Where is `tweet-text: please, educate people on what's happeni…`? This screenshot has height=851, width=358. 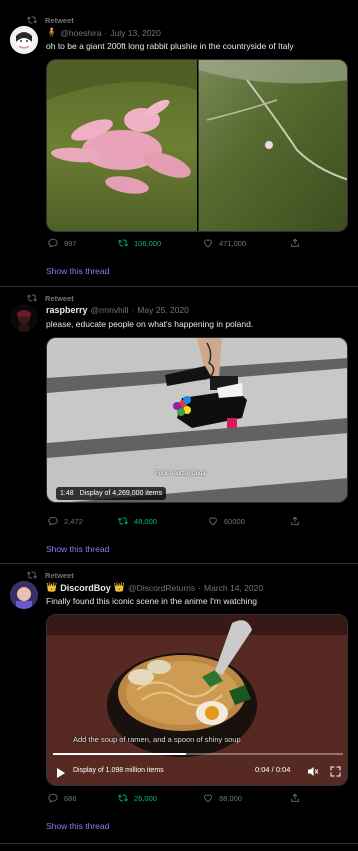 tweet-text: please, educate people on what's happeni… is located at coordinates (150, 324).